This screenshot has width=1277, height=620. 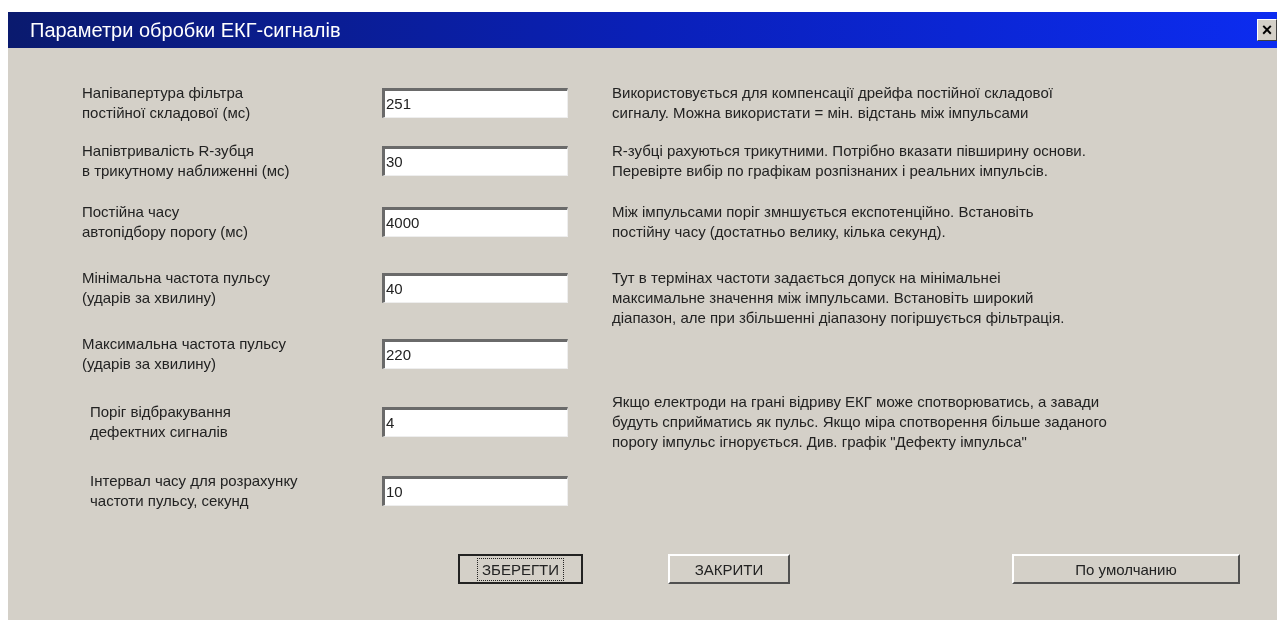 I want to click on description-text: R-зубці рахуються трикутними. Потрібно вказати півширину основи. Перевірте вибір по графікам розпізнаних і реальних імпульсів., so click(x=849, y=160).